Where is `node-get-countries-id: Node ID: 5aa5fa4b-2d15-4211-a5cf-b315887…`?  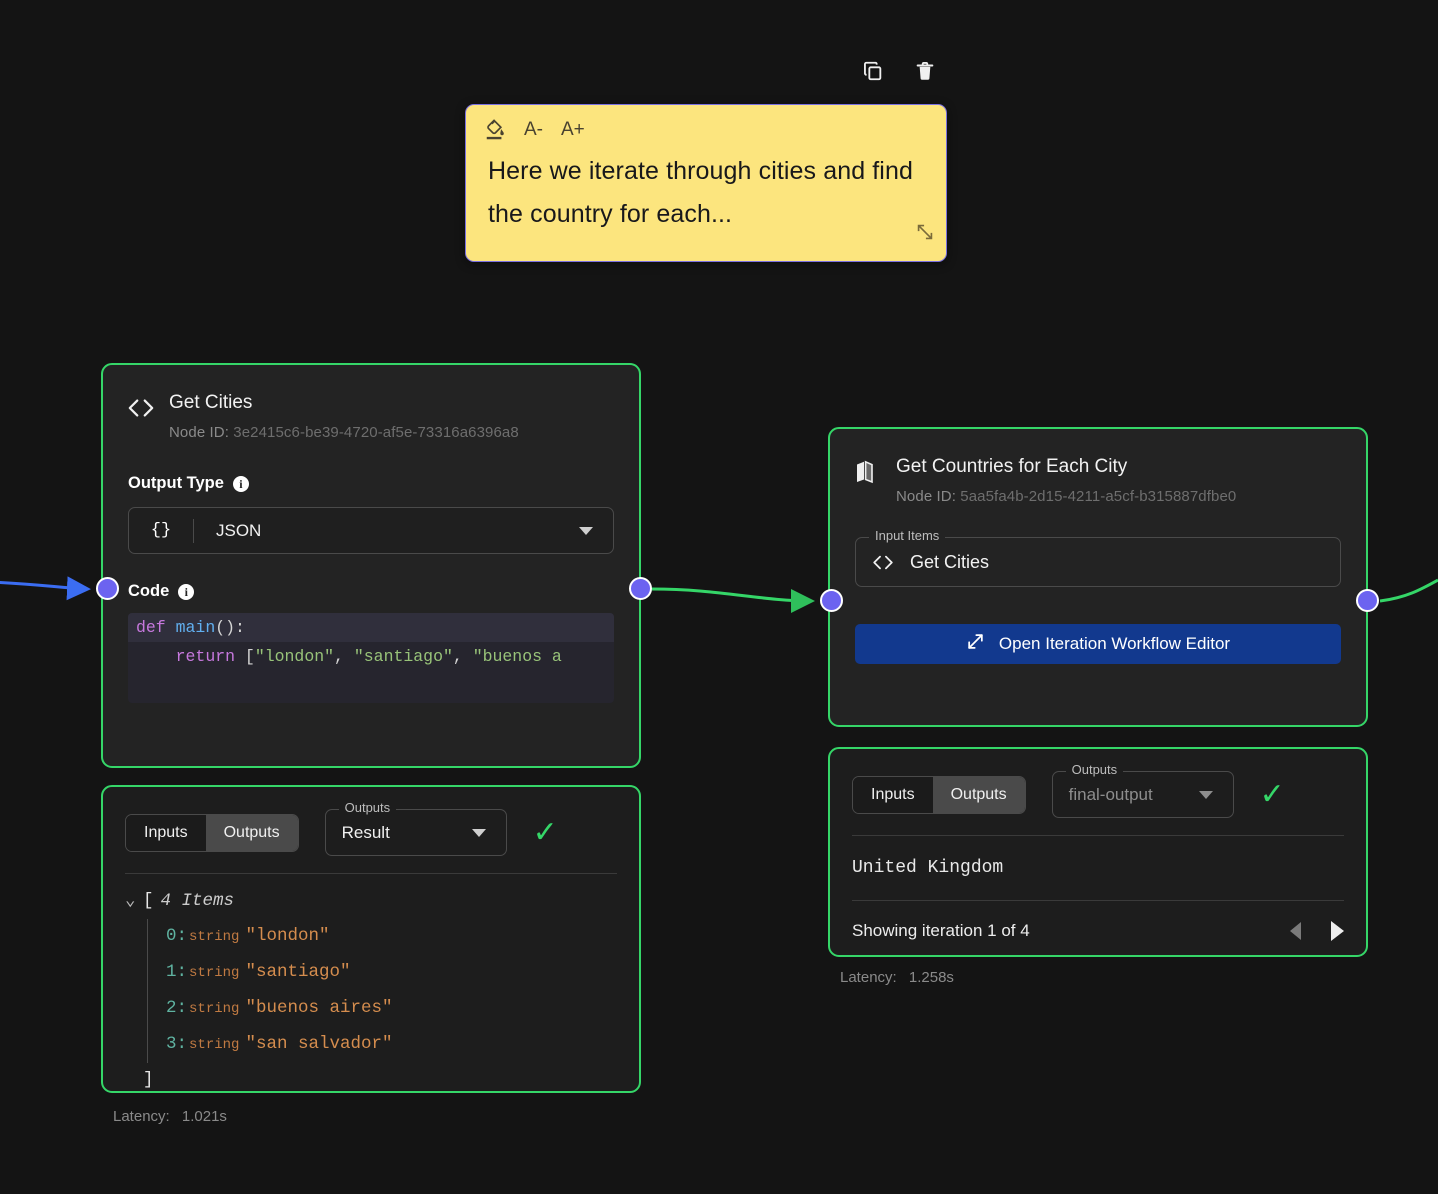
node-get-countries-id: Node ID: 5aa5fa4b-2d15-4211-a5cf-b315887… is located at coordinates (1066, 496).